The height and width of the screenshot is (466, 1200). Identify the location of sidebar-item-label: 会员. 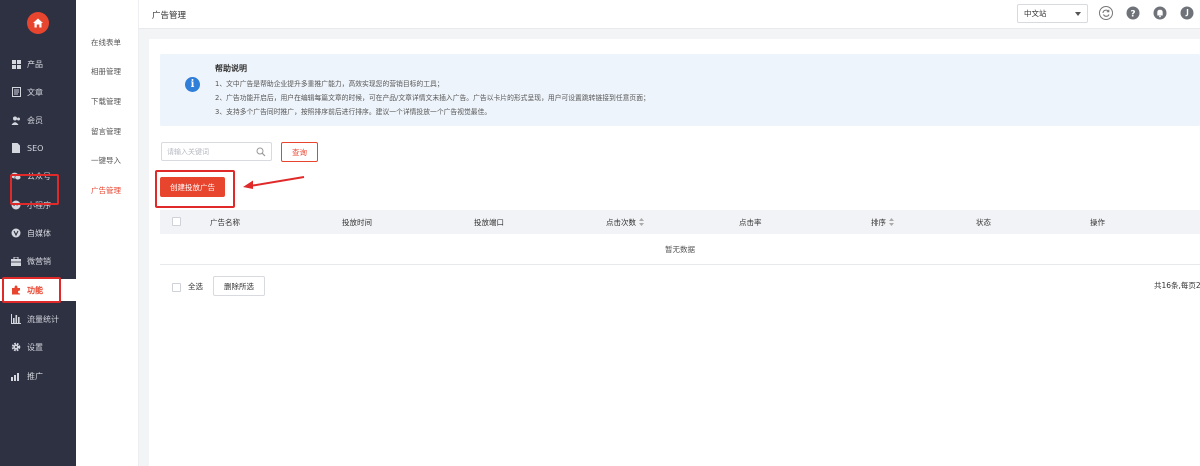
(35, 120).